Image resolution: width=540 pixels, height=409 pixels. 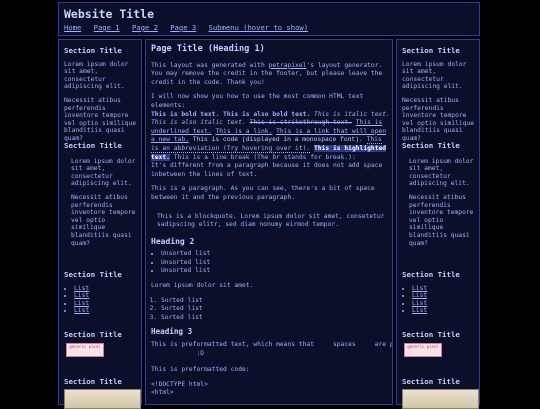 I want to click on left-section-5: Section Title, so click(x=102, y=393).